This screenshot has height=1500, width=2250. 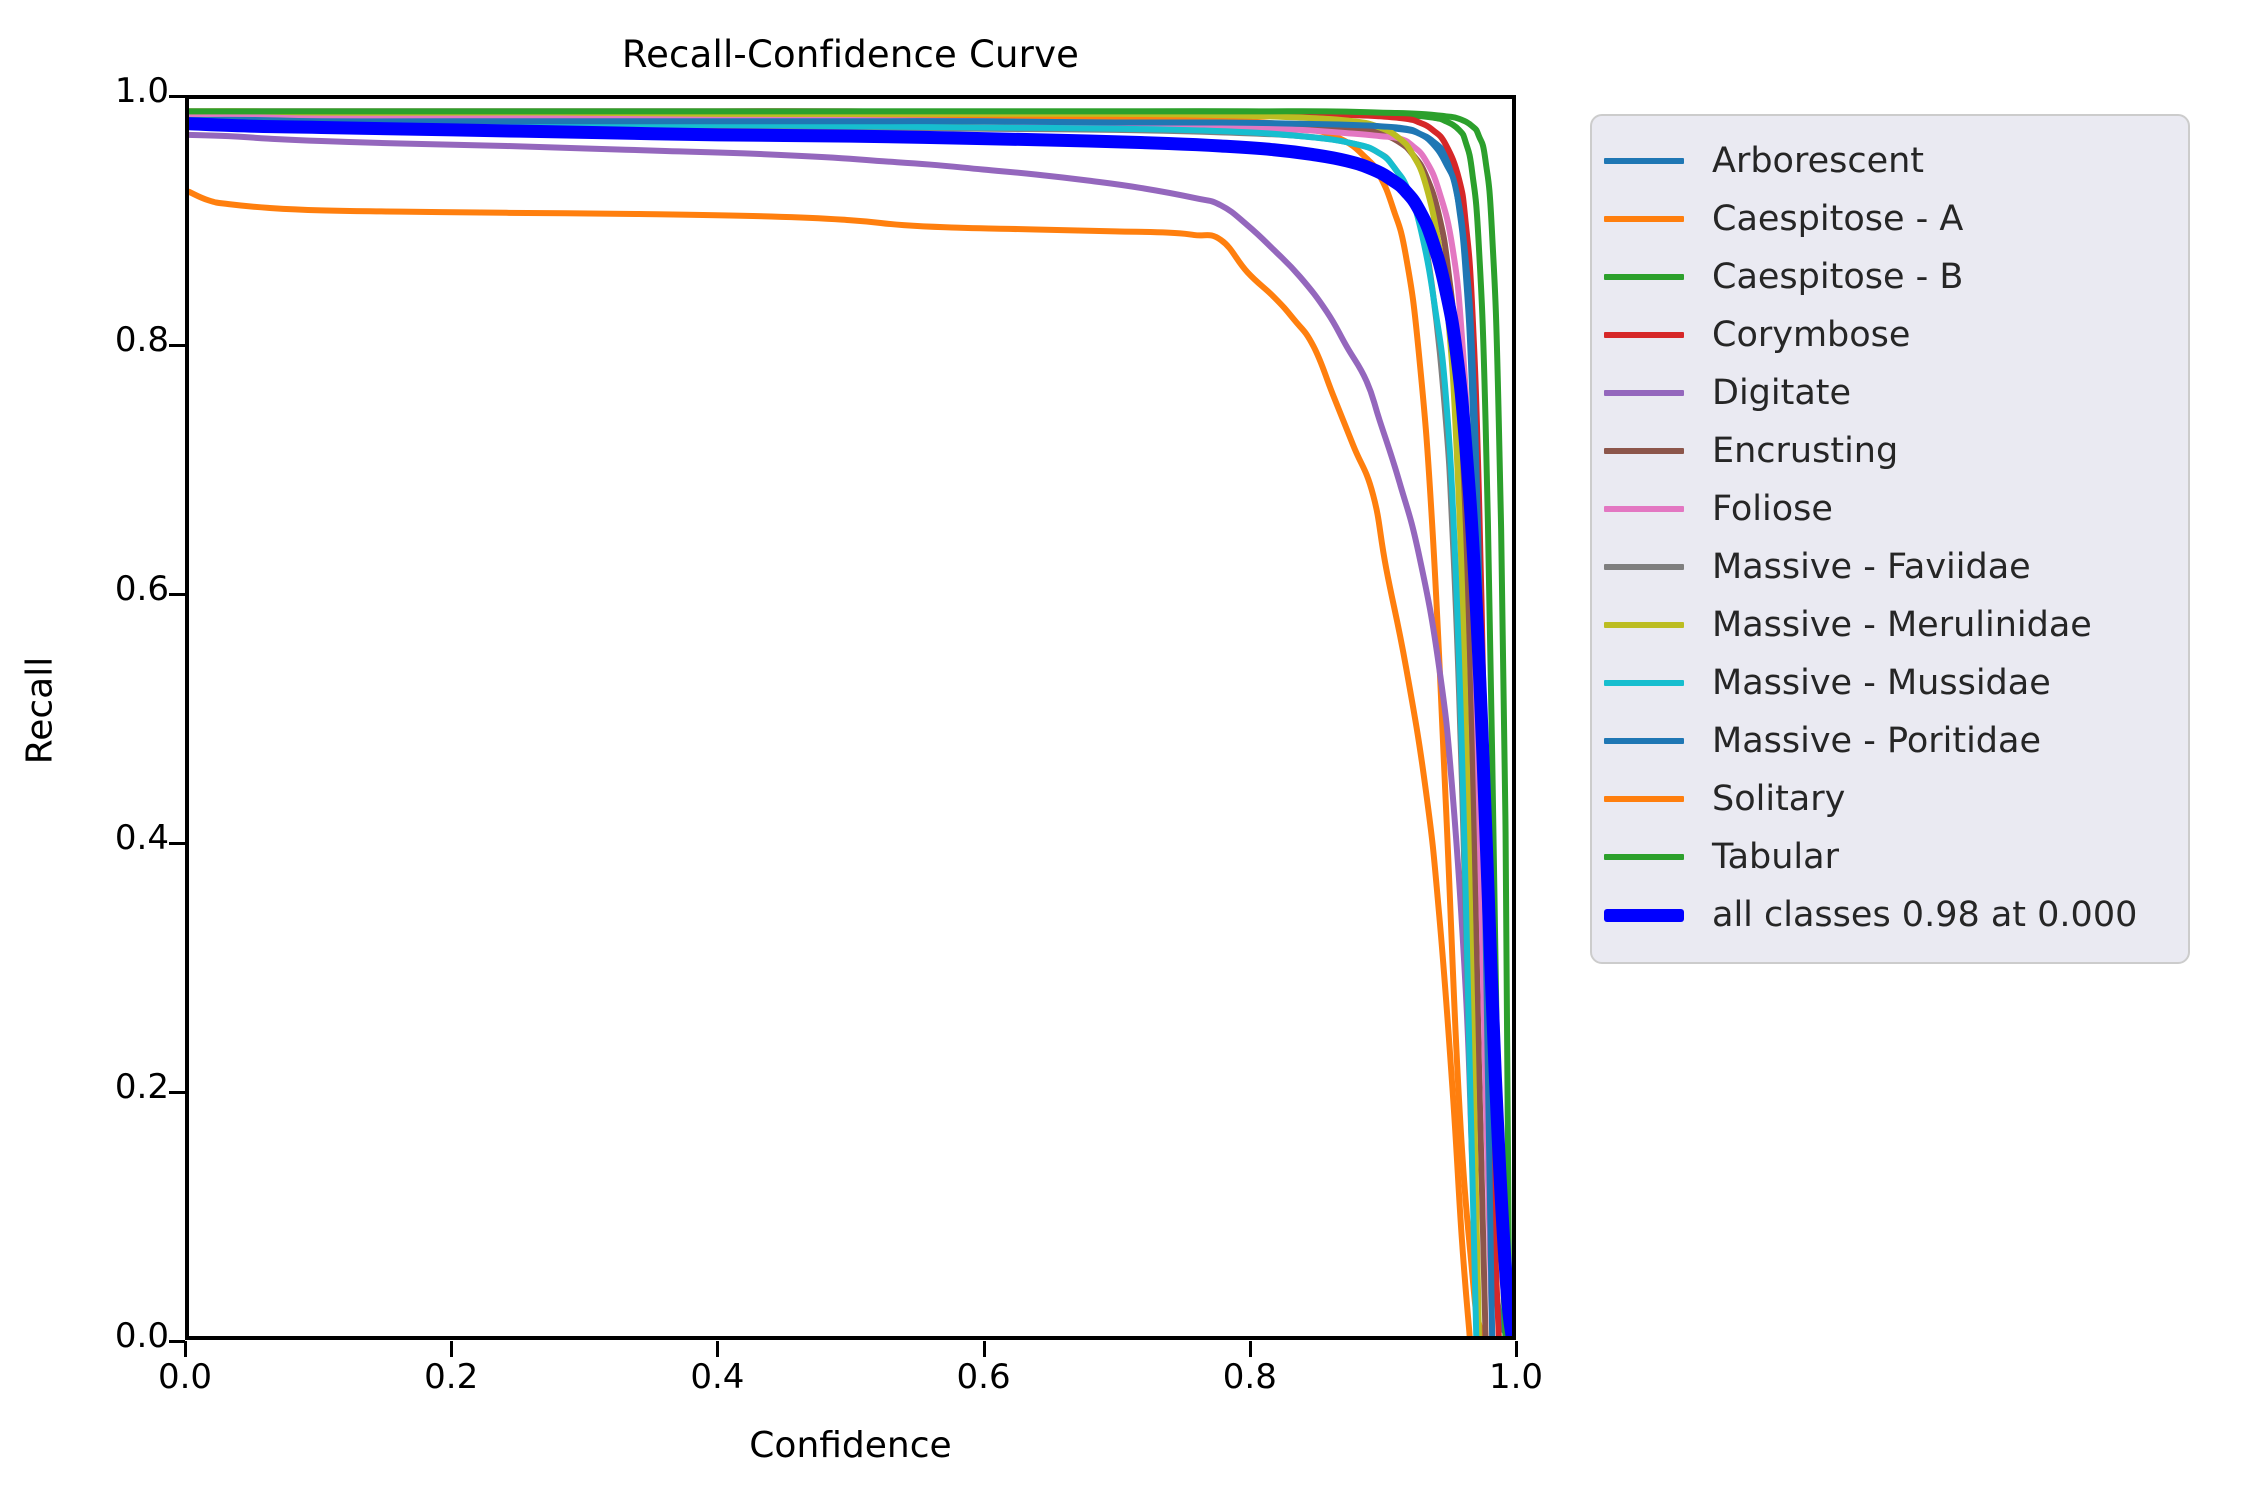 I want to click on legend-item: Foliose, so click(x=1887, y=509).